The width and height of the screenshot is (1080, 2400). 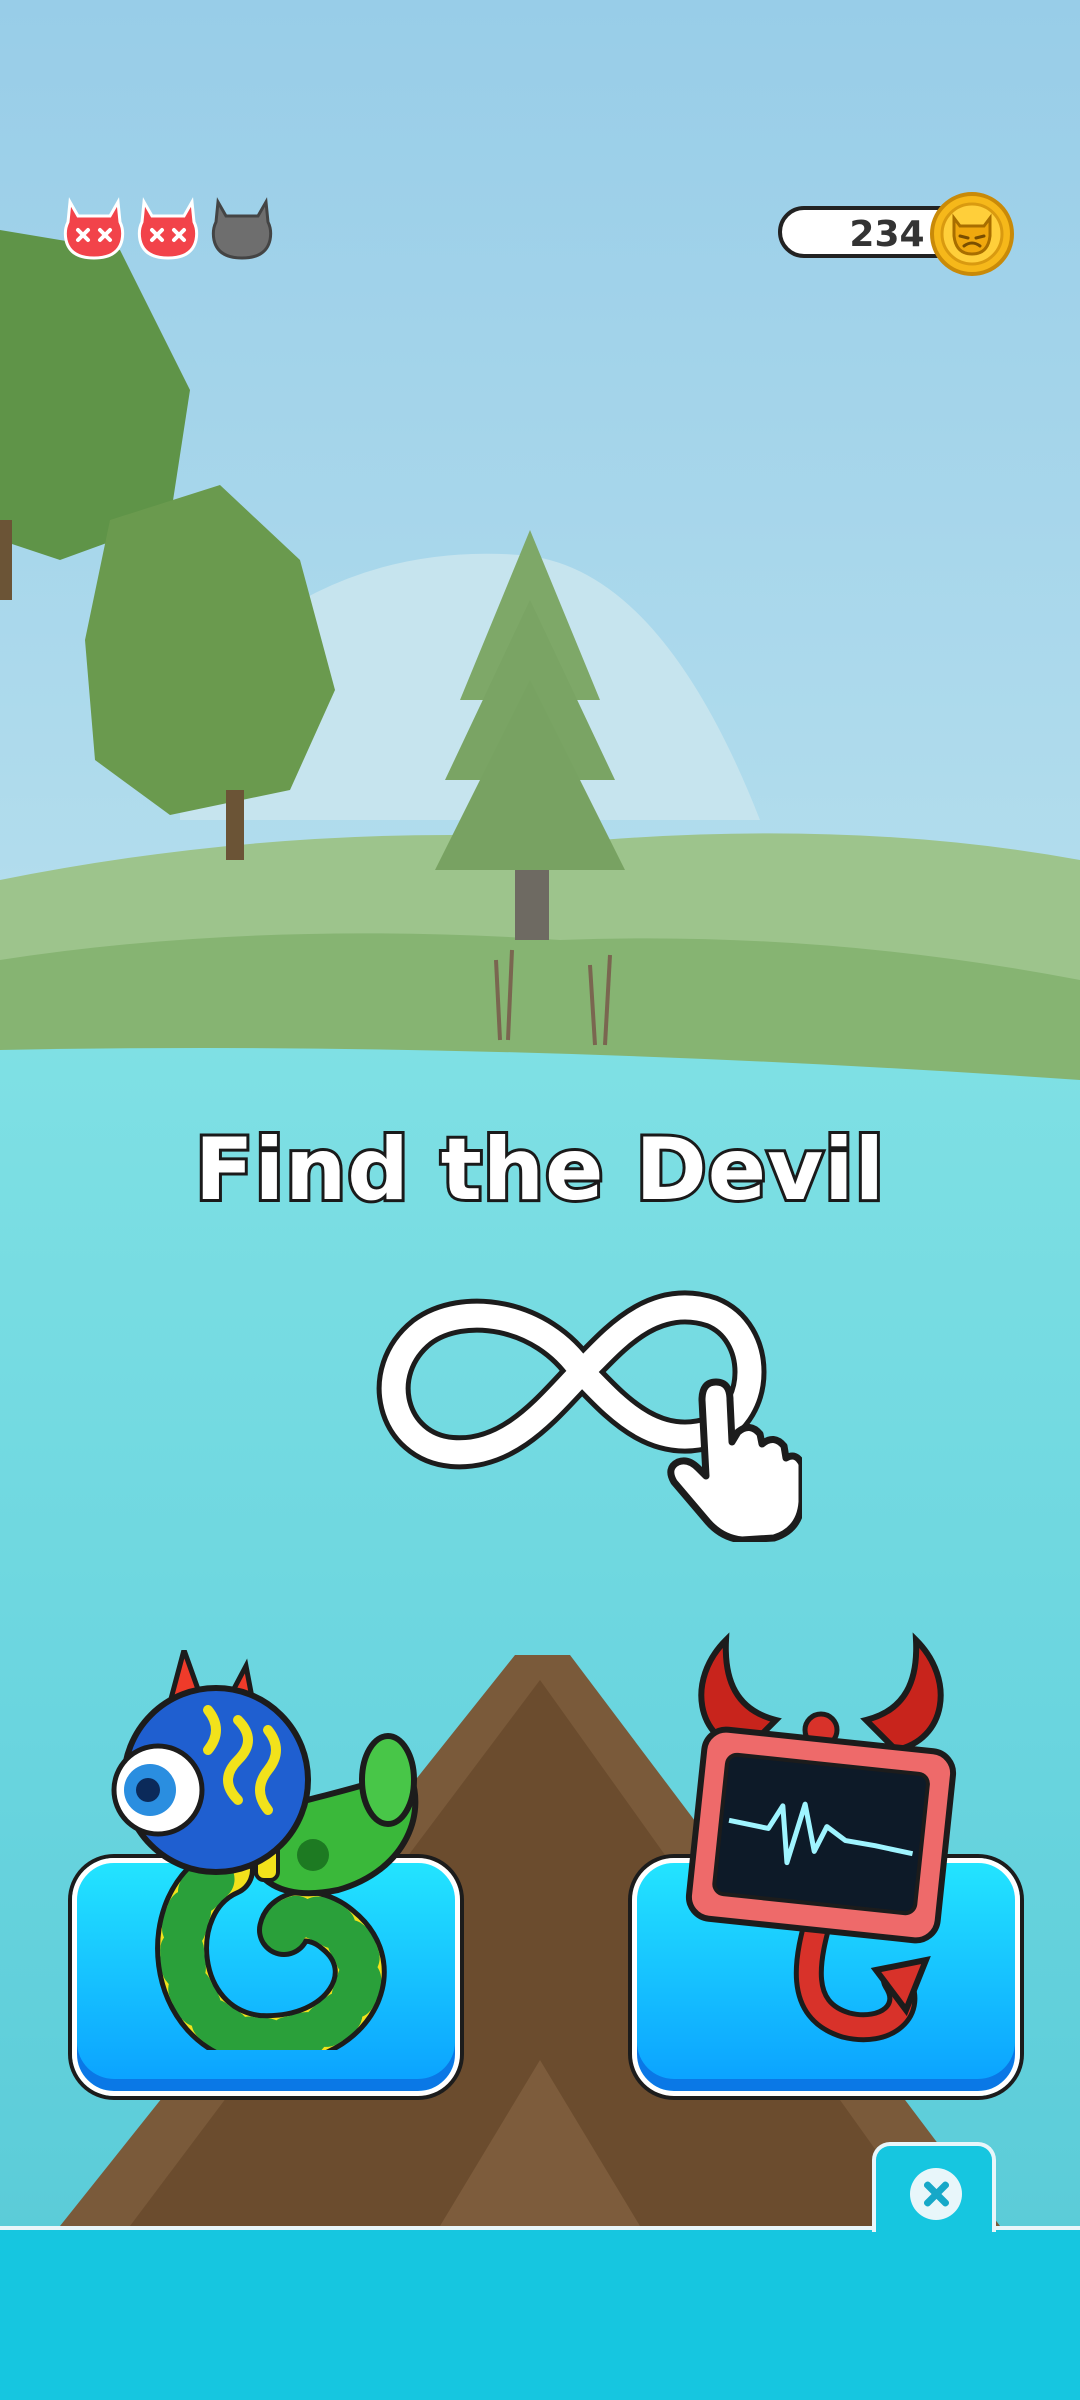 What do you see at coordinates (263, 1850) in the screenshot?
I see `blue-green-monster` at bounding box center [263, 1850].